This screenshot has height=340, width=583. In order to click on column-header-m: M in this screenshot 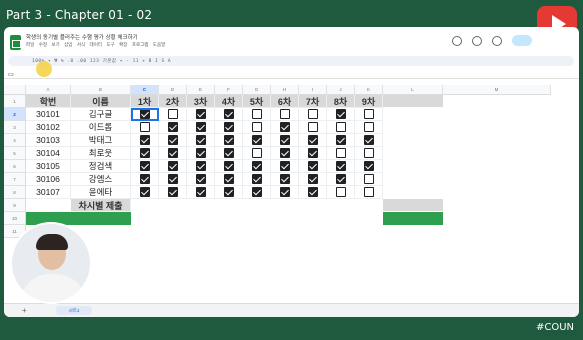, I will do `click(497, 90)`.